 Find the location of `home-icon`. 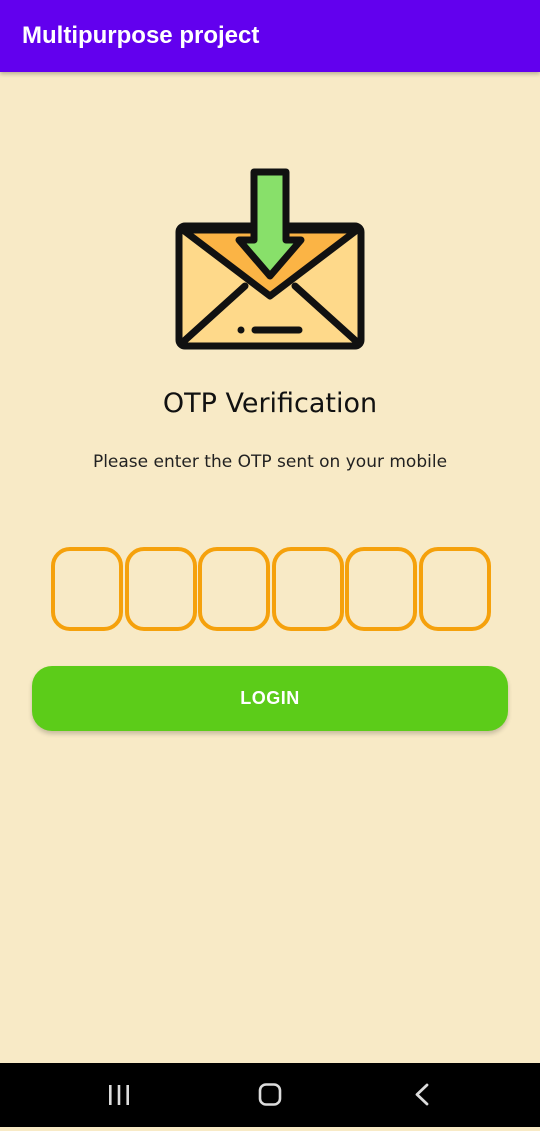

home-icon is located at coordinates (270, 1094).